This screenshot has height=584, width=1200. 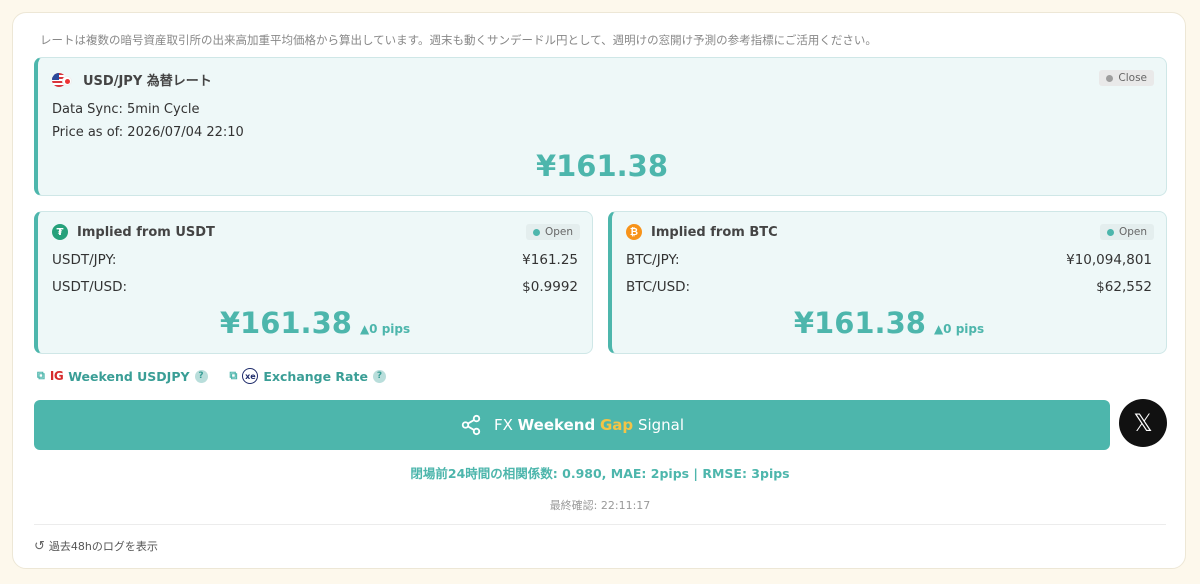 I want to click on log-link-label: 過去48hのログを表示, so click(x=103, y=546).